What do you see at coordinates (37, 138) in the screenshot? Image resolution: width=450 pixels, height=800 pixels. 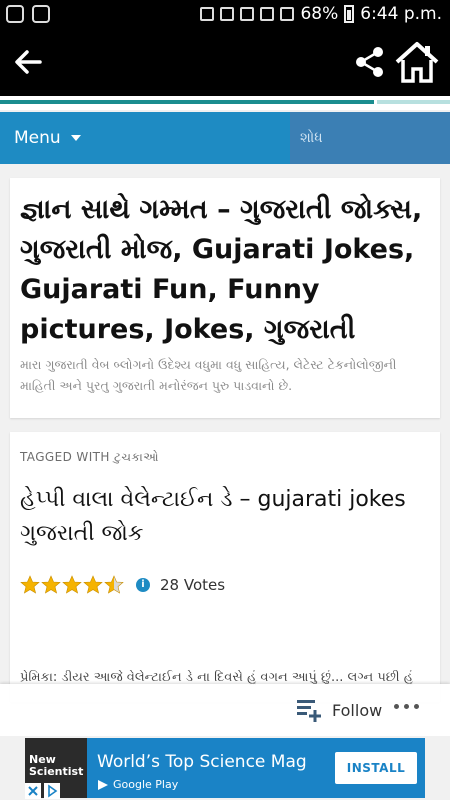 I see `menu-label: Menu` at bounding box center [37, 138].